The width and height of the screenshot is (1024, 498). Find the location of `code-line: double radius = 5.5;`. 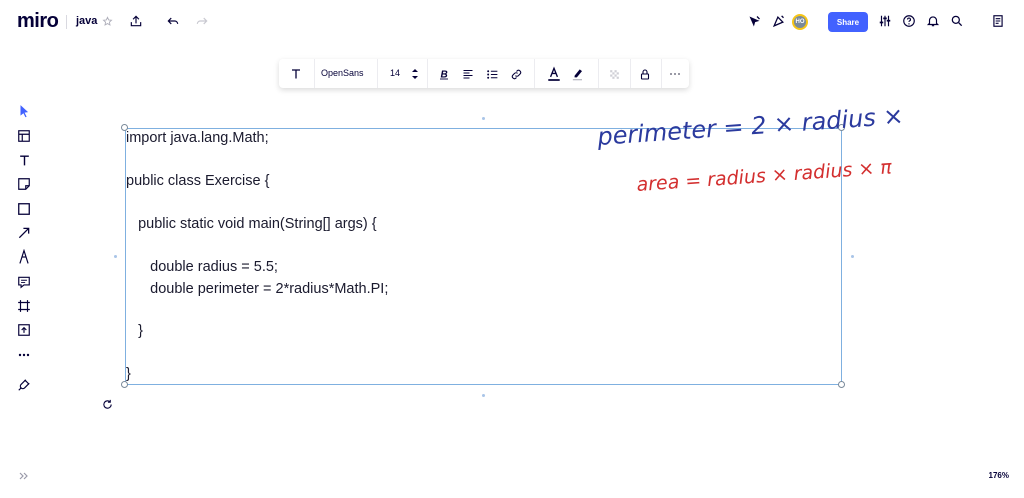

code-line: double radius = 5.5; is located at coordinates (202, 267).